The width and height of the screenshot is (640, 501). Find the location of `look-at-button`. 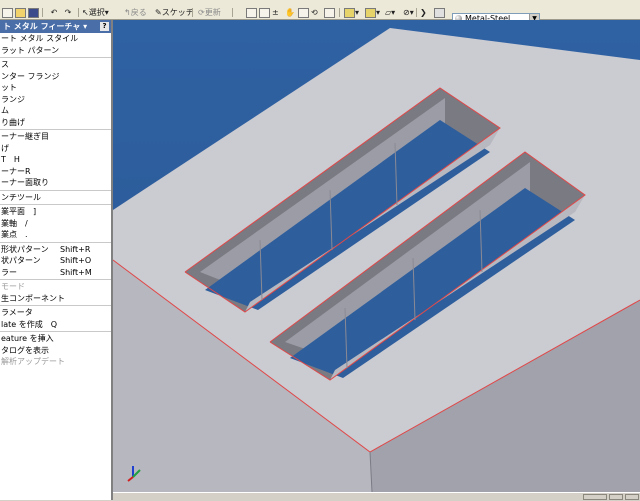

look-at-button is located at coordinates (329, 12).